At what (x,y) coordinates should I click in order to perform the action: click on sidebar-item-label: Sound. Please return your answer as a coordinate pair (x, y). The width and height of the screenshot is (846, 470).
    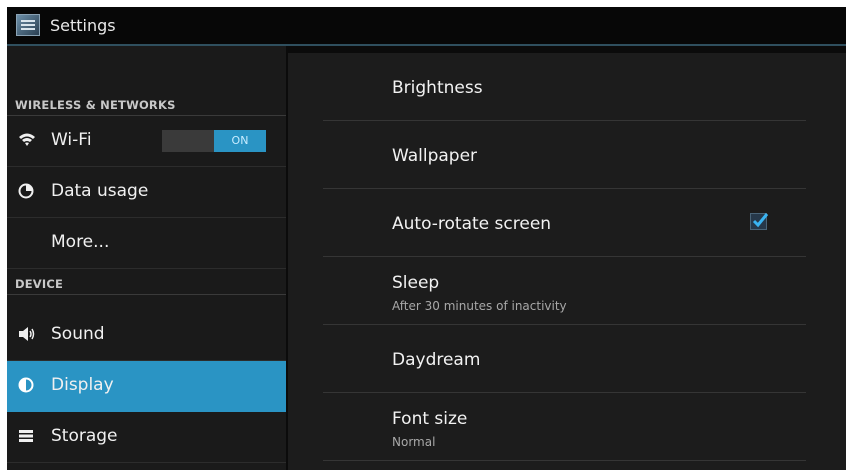
    Looking at the image, I should click on (78, 334).